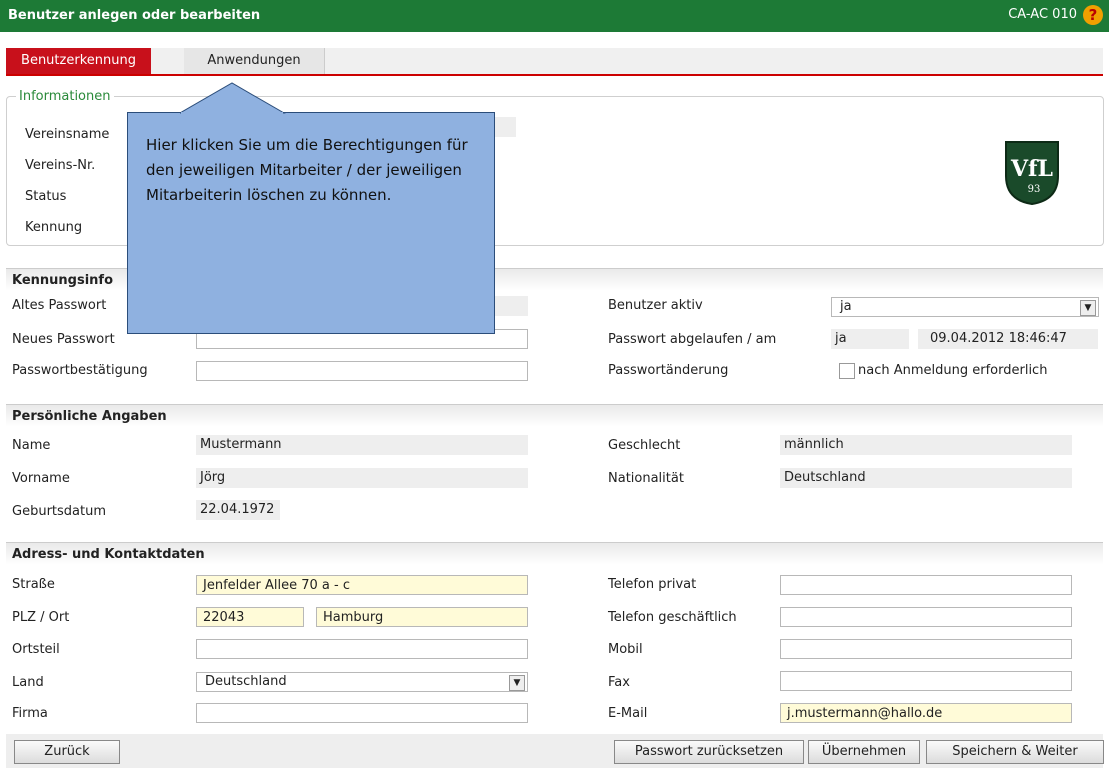 The image size is (1109, 768). Describe the element at coordinates (254, 61) in the screenshot. I see `tab-anwendungen: Anwendungen` at that location.